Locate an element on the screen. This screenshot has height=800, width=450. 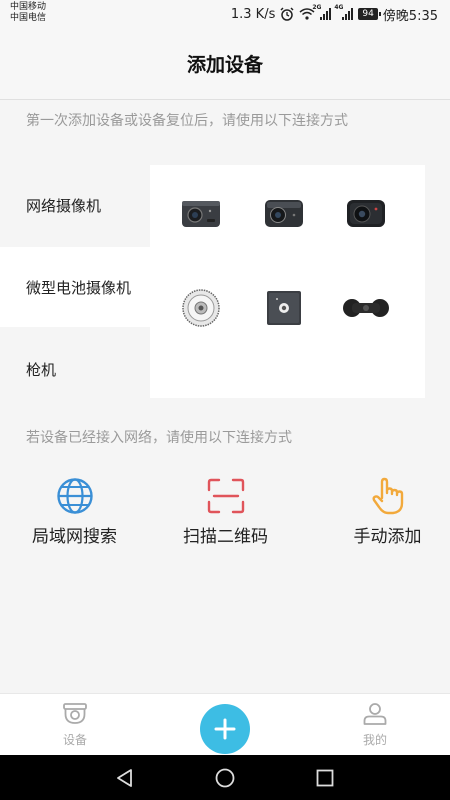
camera-round-icon is located at coordinates (201, 308).